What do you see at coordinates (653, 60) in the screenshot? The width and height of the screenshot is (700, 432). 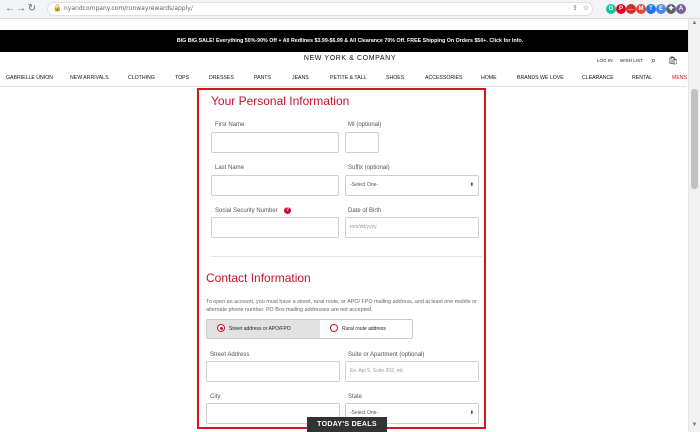 I see `search-icon: ⌕` at bounding box center [653, 60].